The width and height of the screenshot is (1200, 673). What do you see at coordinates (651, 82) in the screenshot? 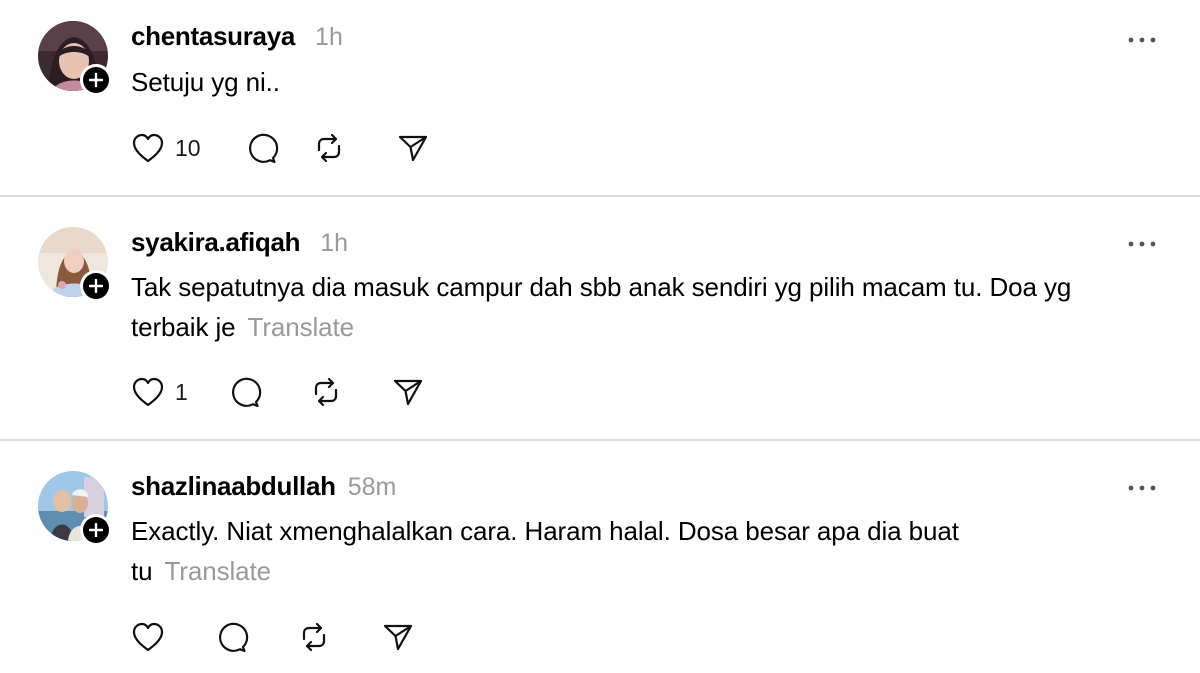
I see `post-text: Setuju yg ni..` at bounding box center [651, 82].